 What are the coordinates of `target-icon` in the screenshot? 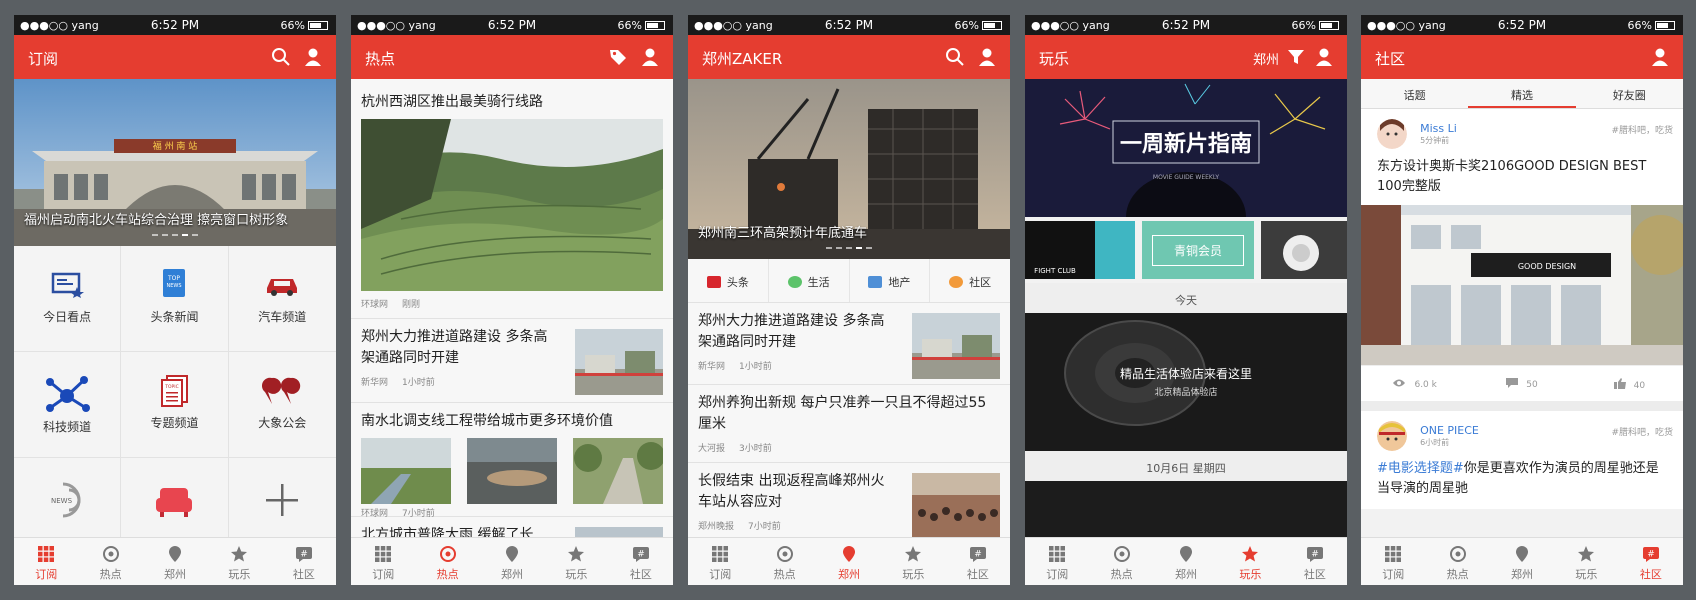 It's located at (110, 554).